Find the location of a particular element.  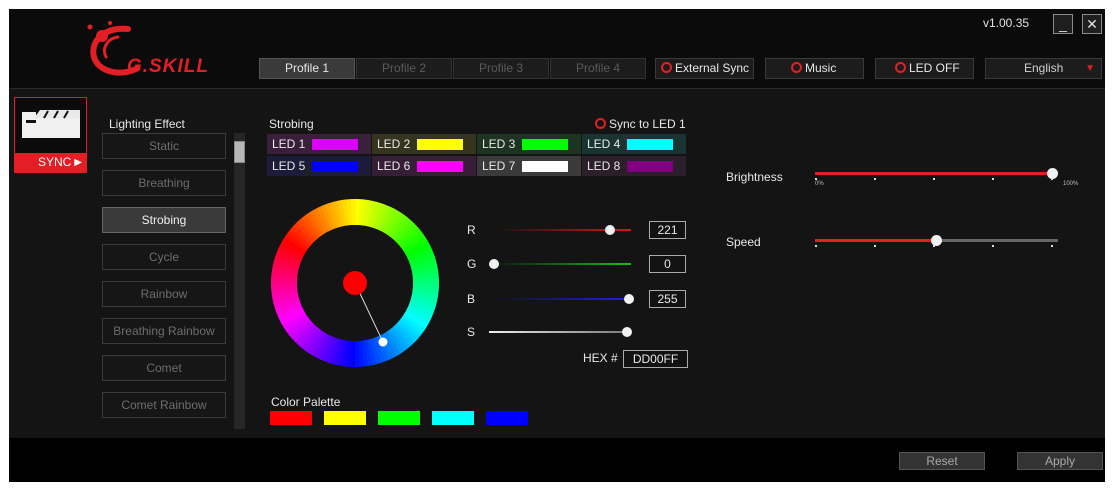

color-palette-title: Color Palette is located at coordinates (306, 402).